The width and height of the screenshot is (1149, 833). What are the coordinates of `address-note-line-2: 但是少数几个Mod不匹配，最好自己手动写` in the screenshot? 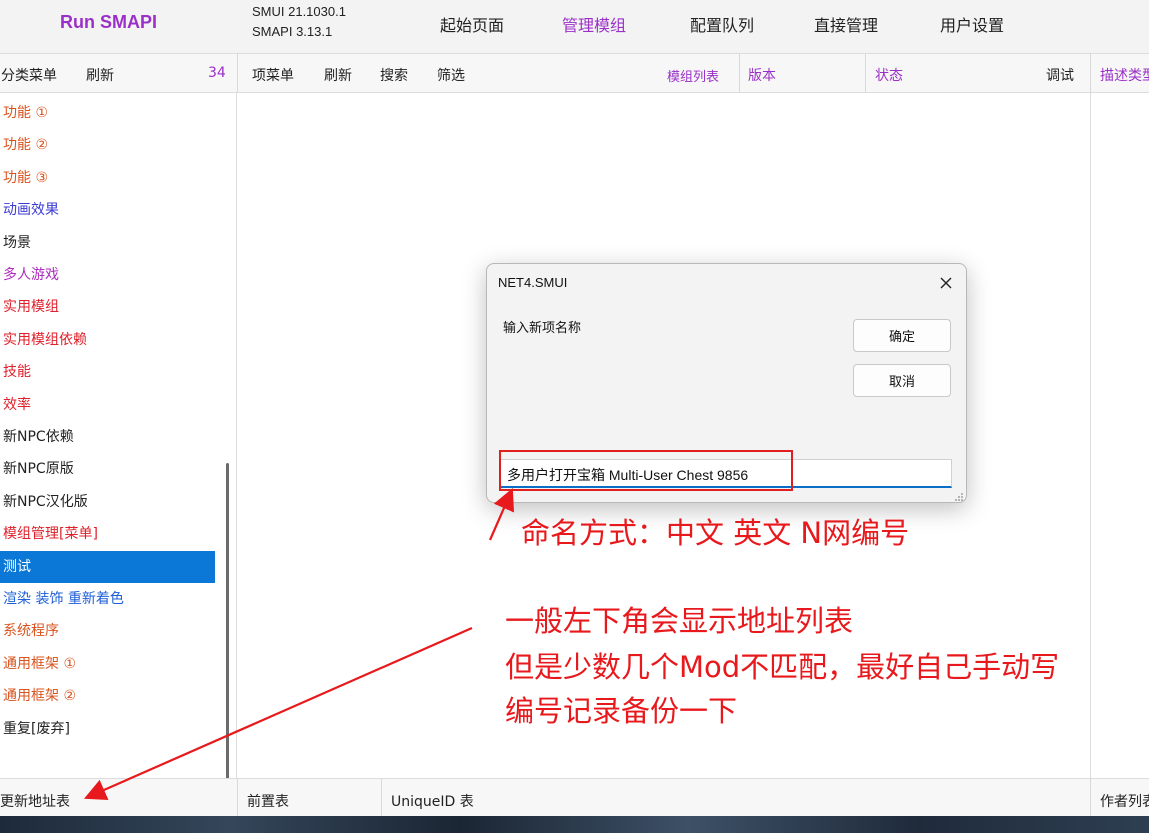 It's located at (782, 667).